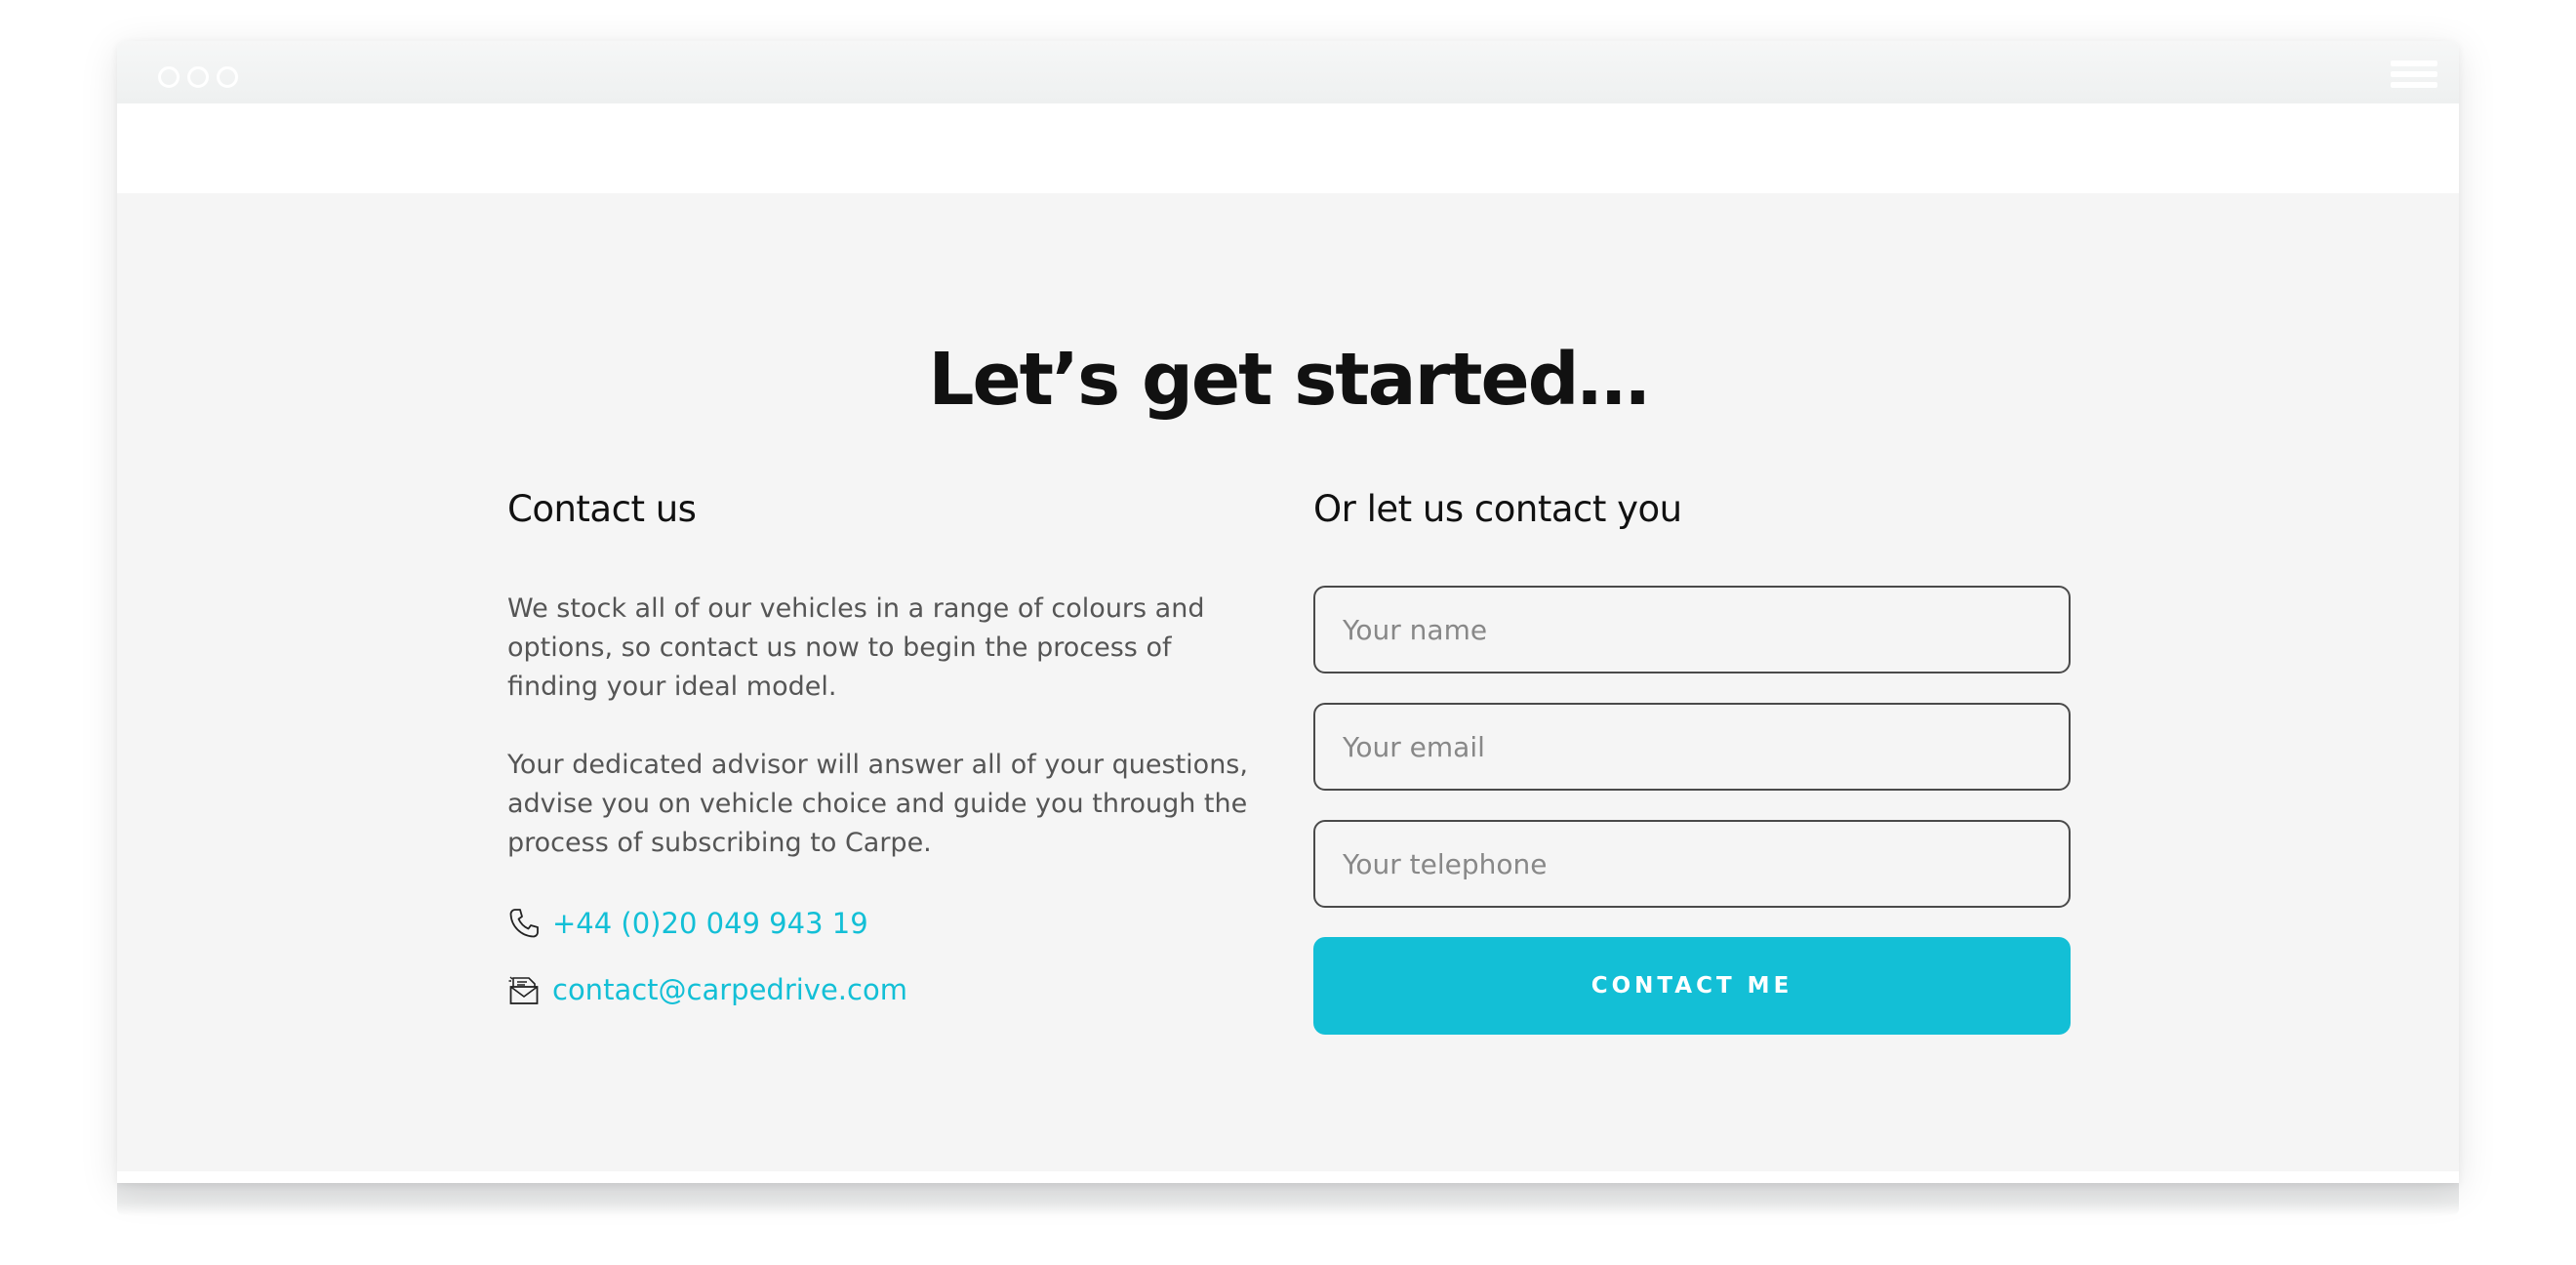 The height and width of the screenshot is (1265, 2576). What do you see at coordinates (524, 923) in the screenshot?
I see `phone-icon` at bounding box center [524, 923].